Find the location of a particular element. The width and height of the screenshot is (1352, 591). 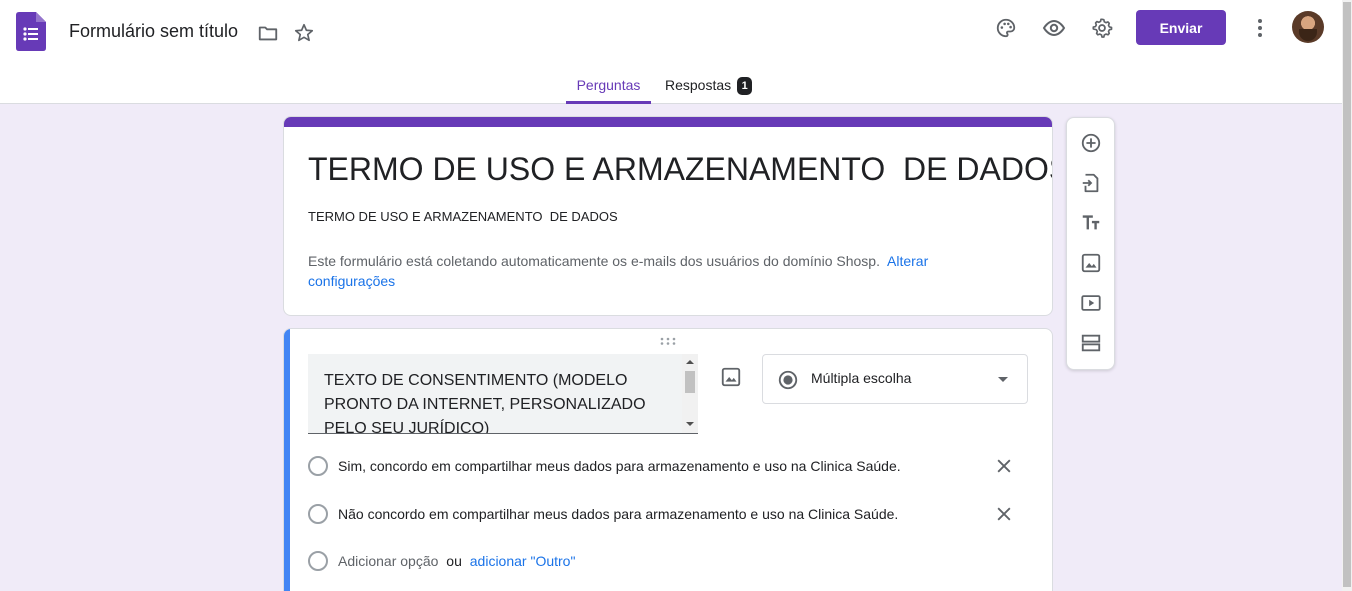

active-question-indicator is located at coordinates (287, 460).